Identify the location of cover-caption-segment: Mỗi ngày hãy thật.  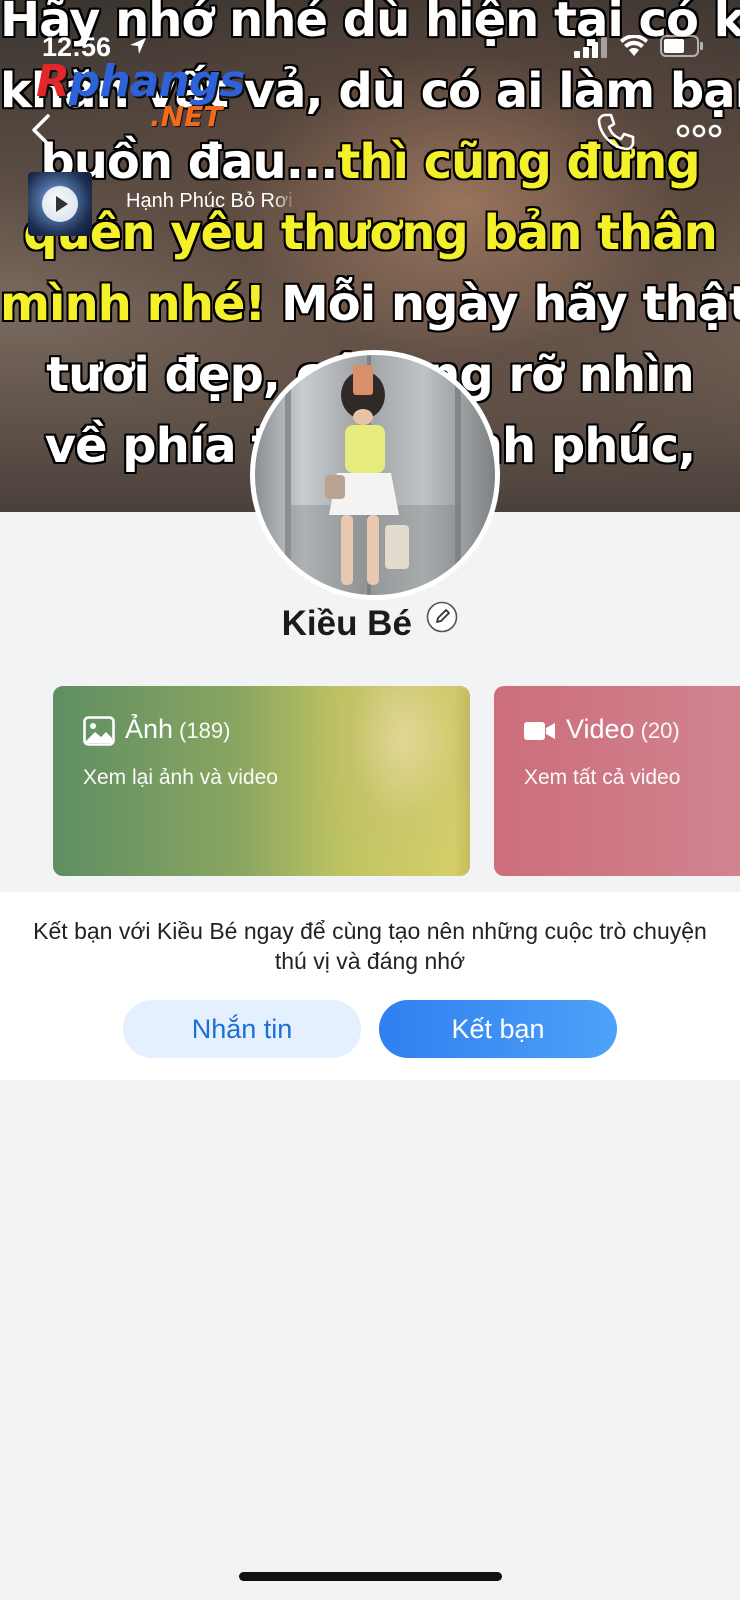
(502, 304).